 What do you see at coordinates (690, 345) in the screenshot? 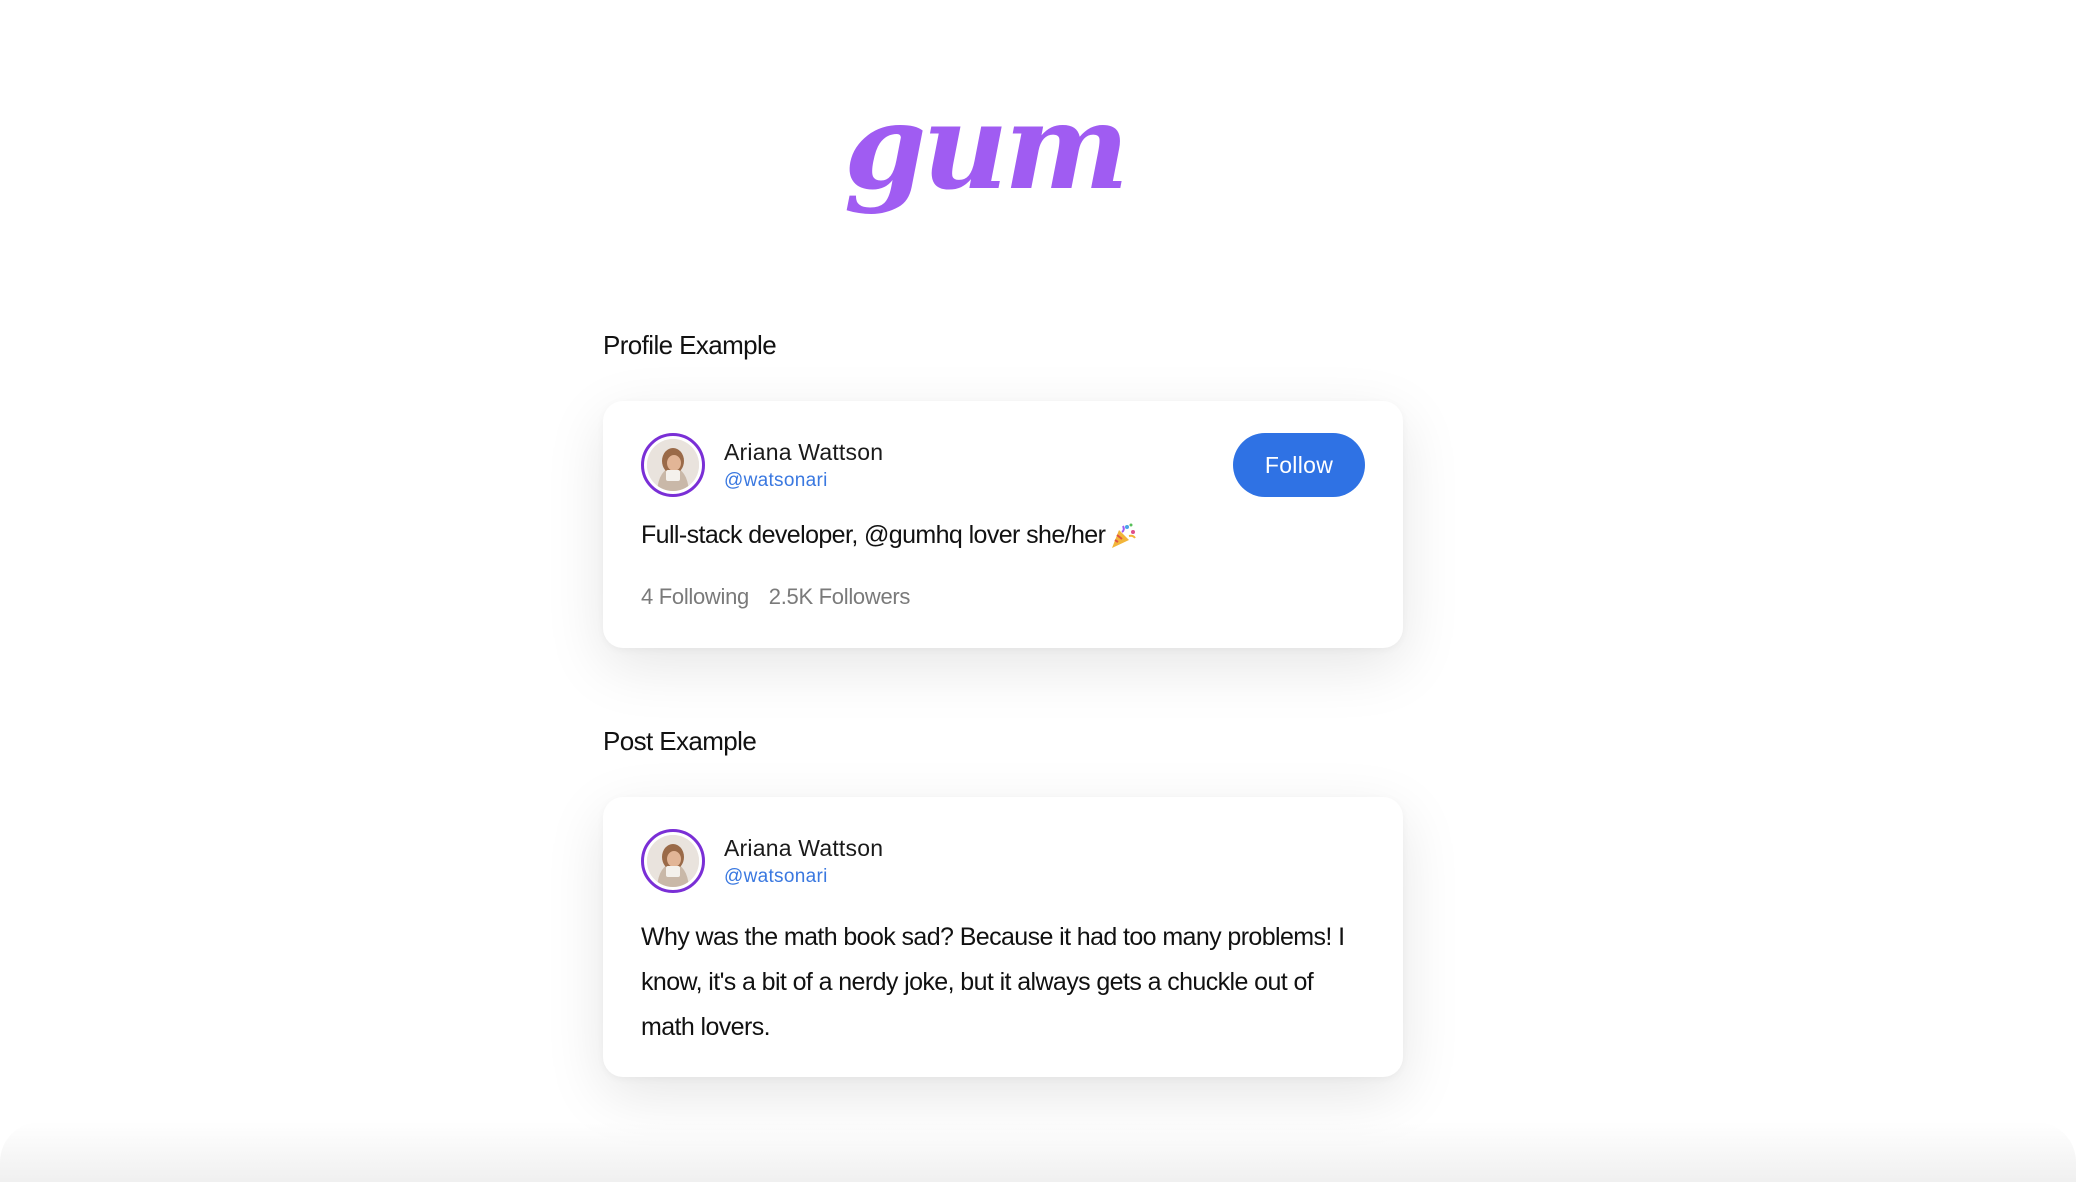
I see `profile-section-title: Profile Example` at bounding box center [690, 345].